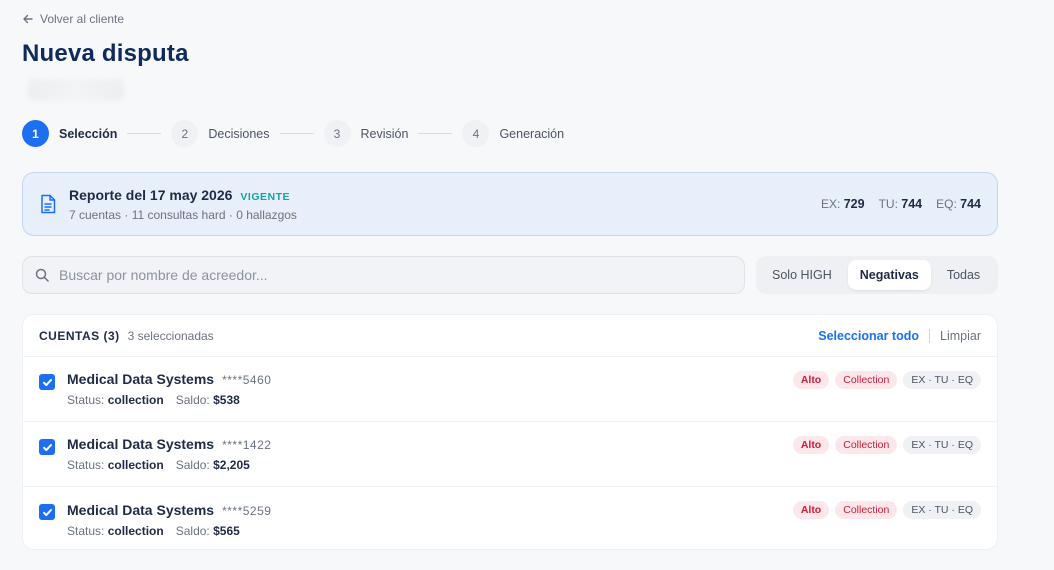 Image resolution: width=1054 pixels, height=570 pixels. What do you see at coordinates (430, 400) in the screenshot?
I see `account-details: Status: collection Saldo: $538` at bounding box center [430, 400].